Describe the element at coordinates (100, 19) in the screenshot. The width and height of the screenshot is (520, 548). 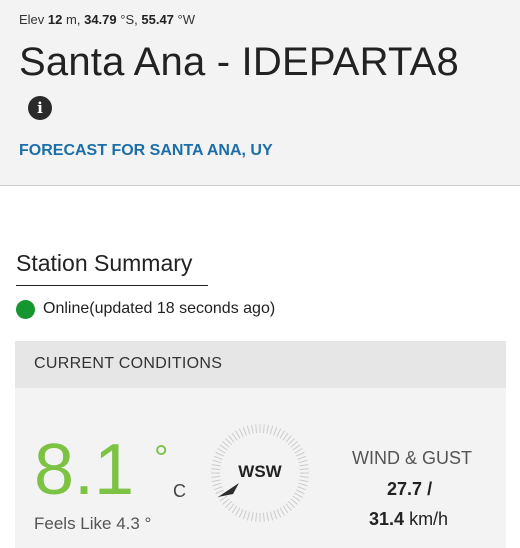
I see `latitude-value: 34.79` at that location.